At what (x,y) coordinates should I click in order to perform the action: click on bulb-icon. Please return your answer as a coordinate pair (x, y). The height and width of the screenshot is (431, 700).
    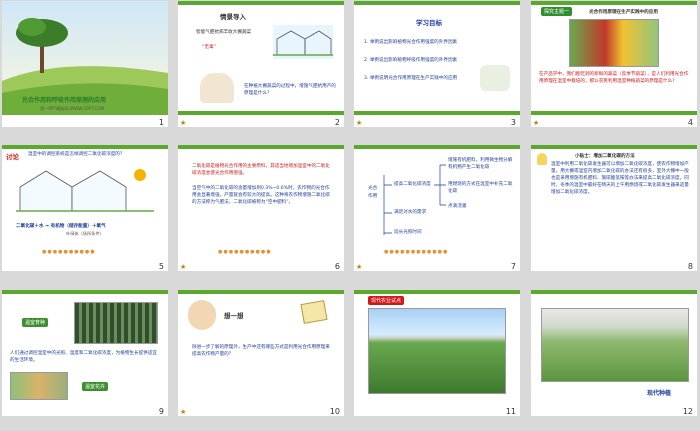
    Looking at the image, I should click on (542, 159).